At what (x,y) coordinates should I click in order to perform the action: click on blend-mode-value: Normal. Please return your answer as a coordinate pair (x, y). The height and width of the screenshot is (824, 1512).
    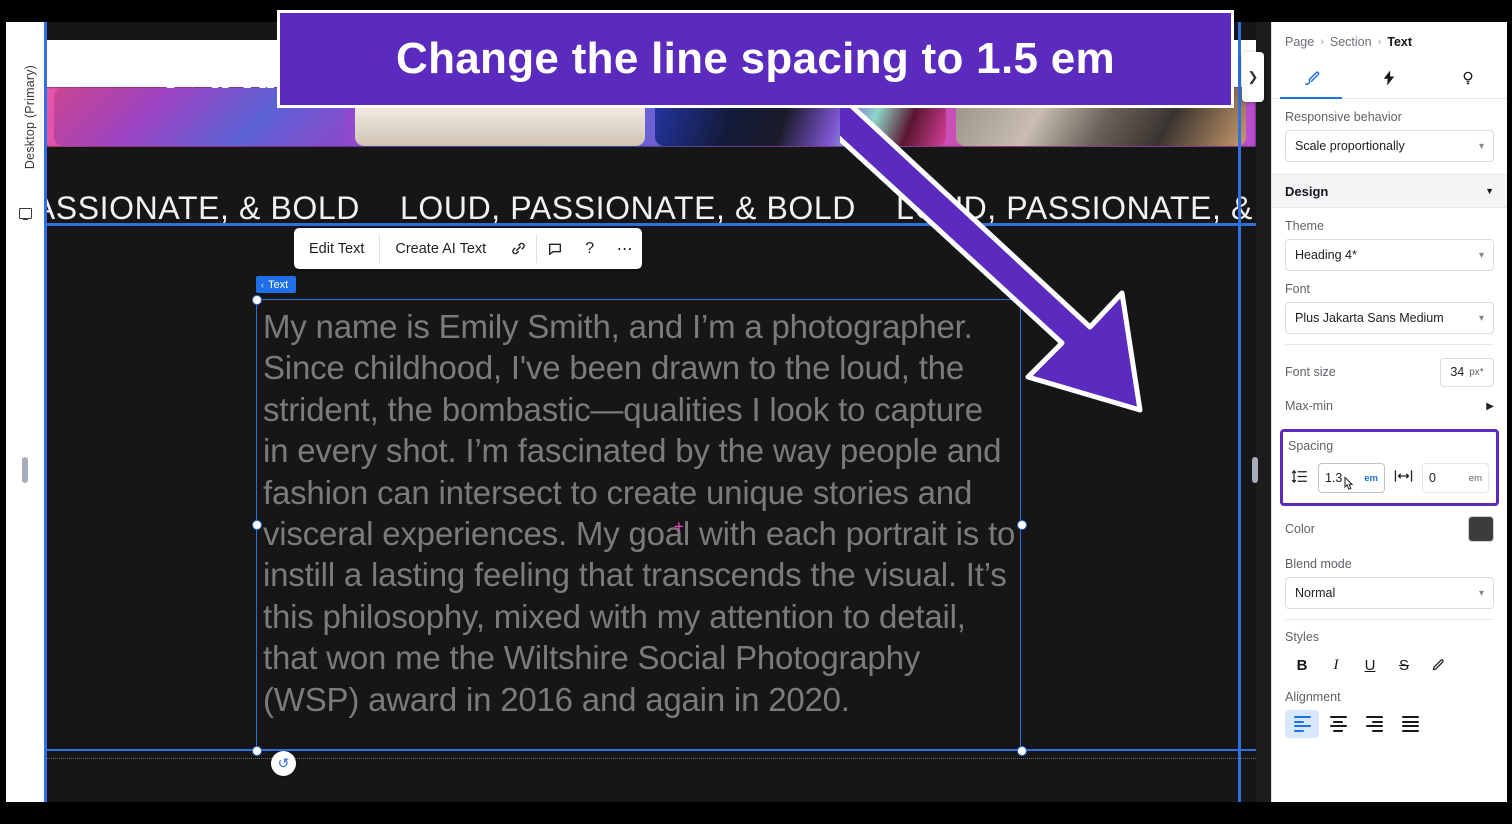
    Looking at the image, I should click on (1315, 593).